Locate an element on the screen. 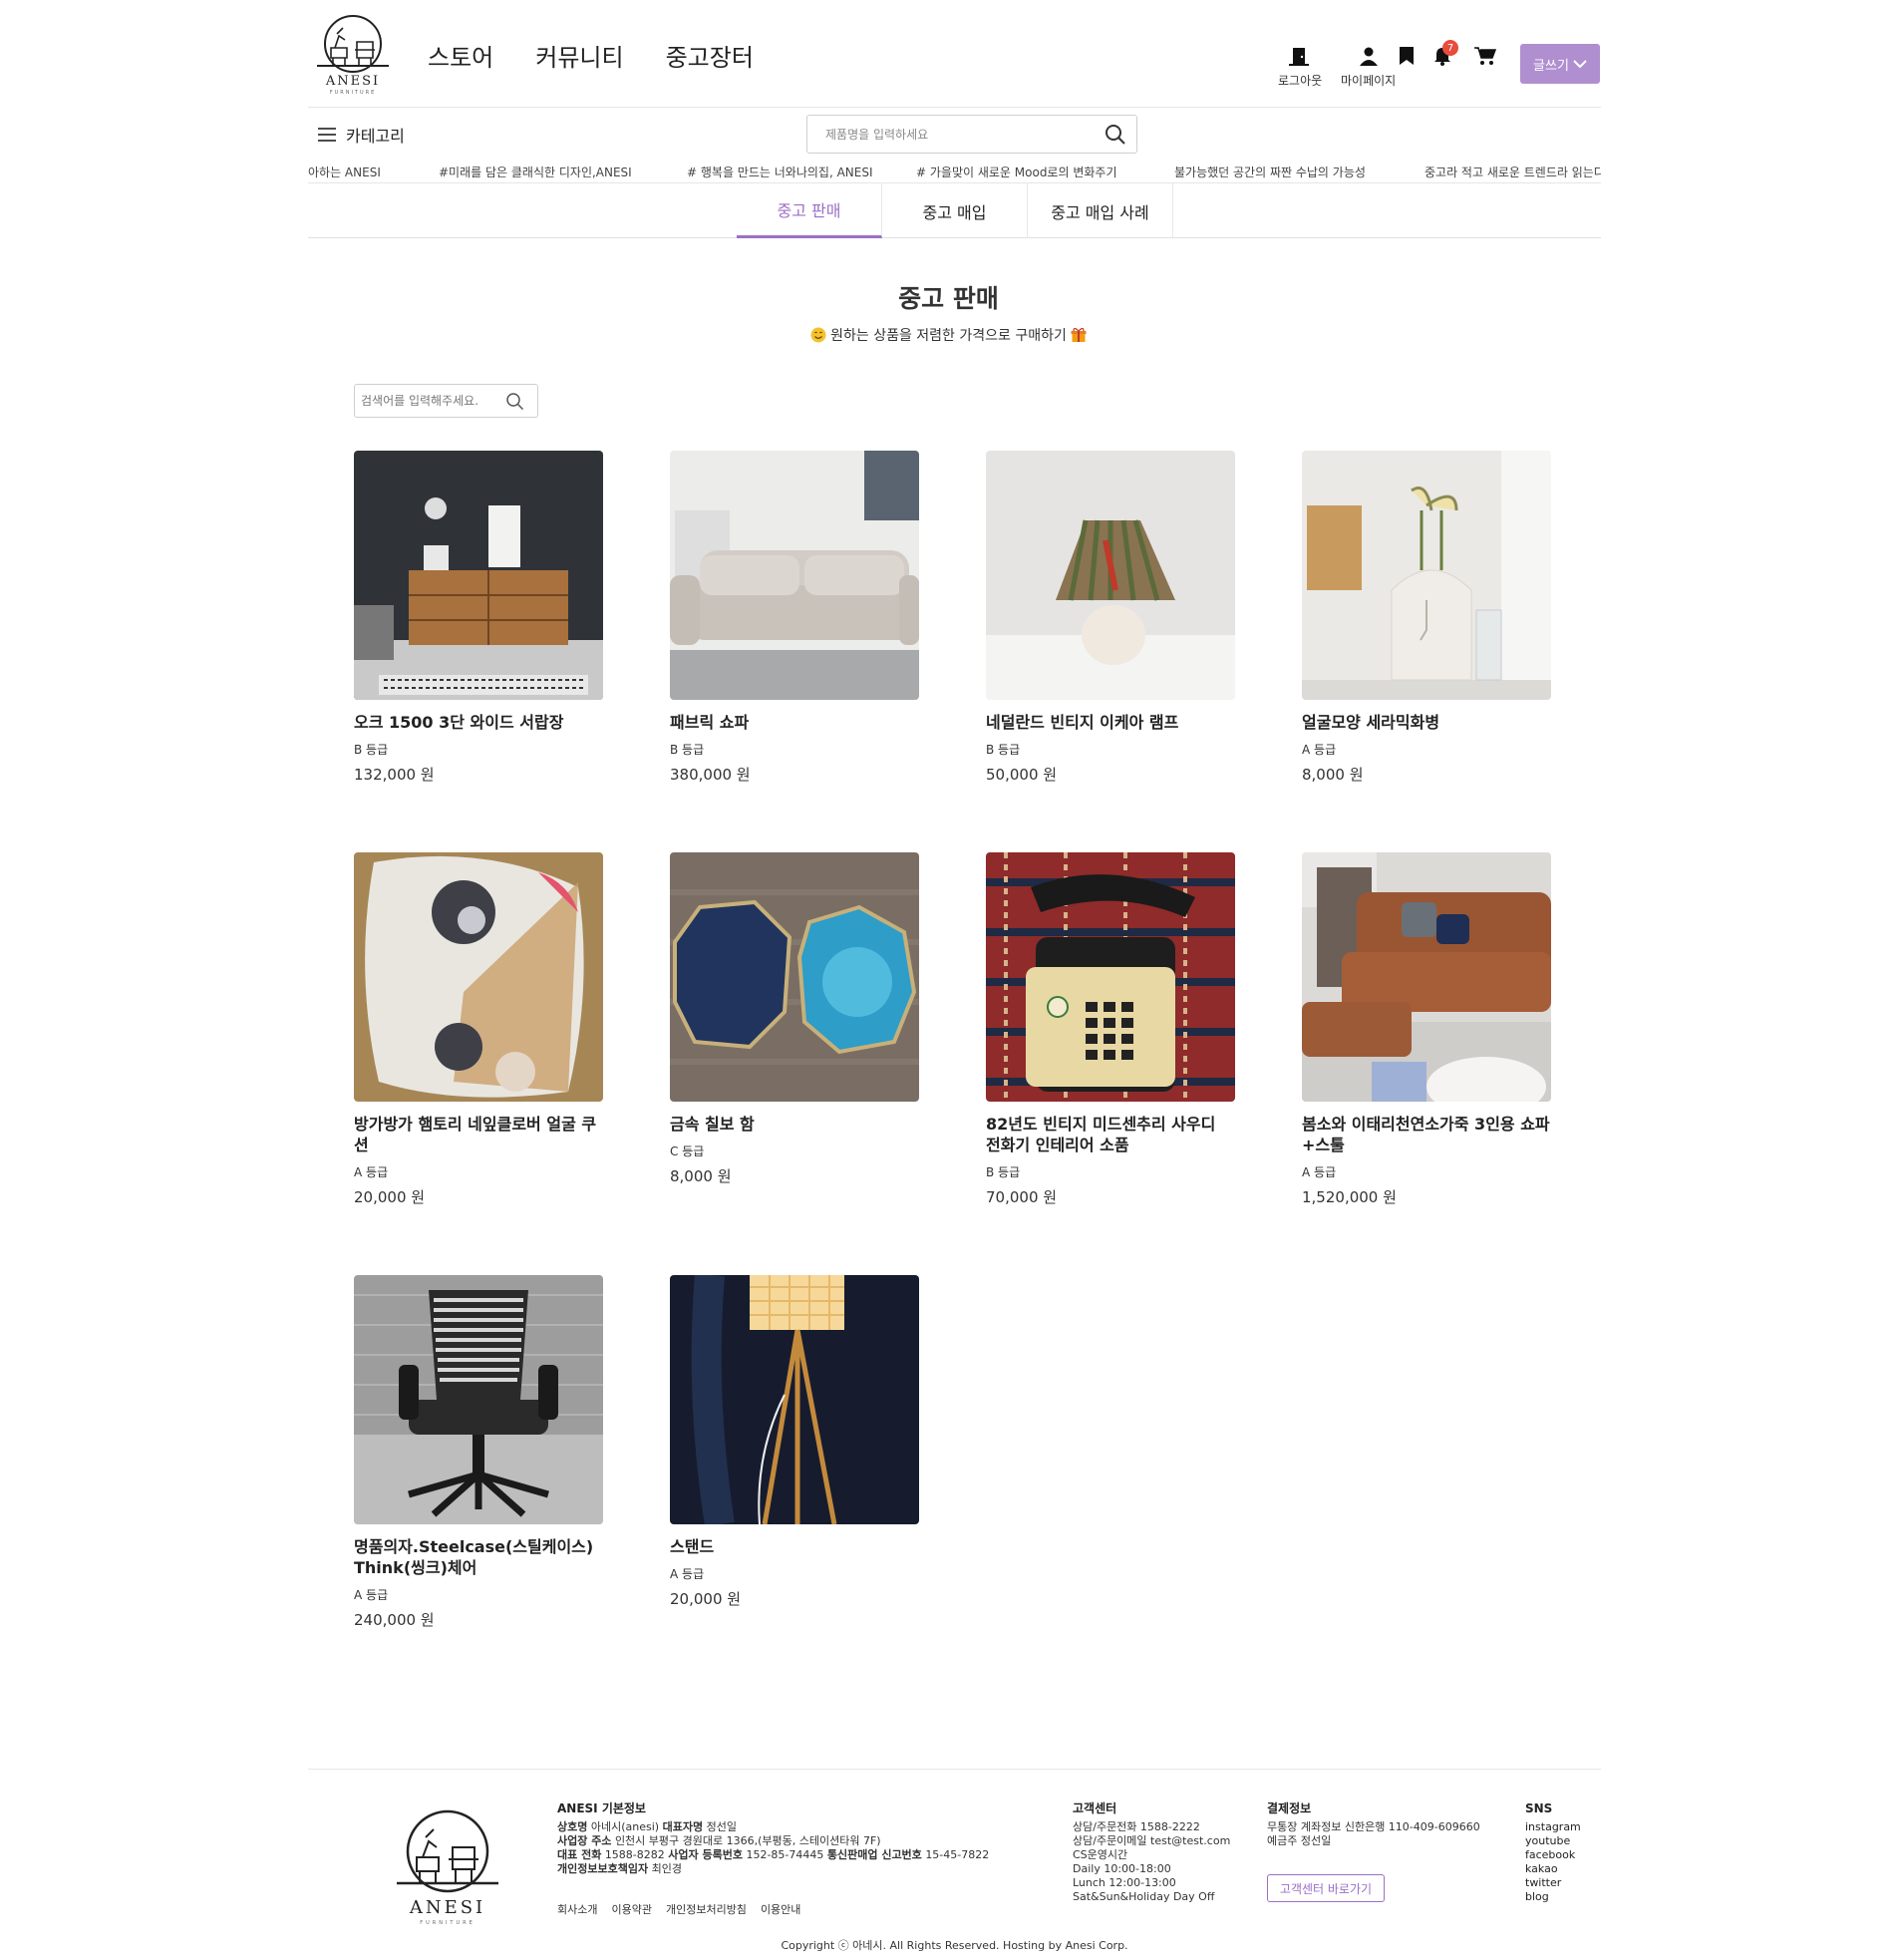 The image size is (1897, 1960). page-subtitle: 원하는 상품을 저렴한 가격으로 구매하기 is located at coordinates (948, 335).